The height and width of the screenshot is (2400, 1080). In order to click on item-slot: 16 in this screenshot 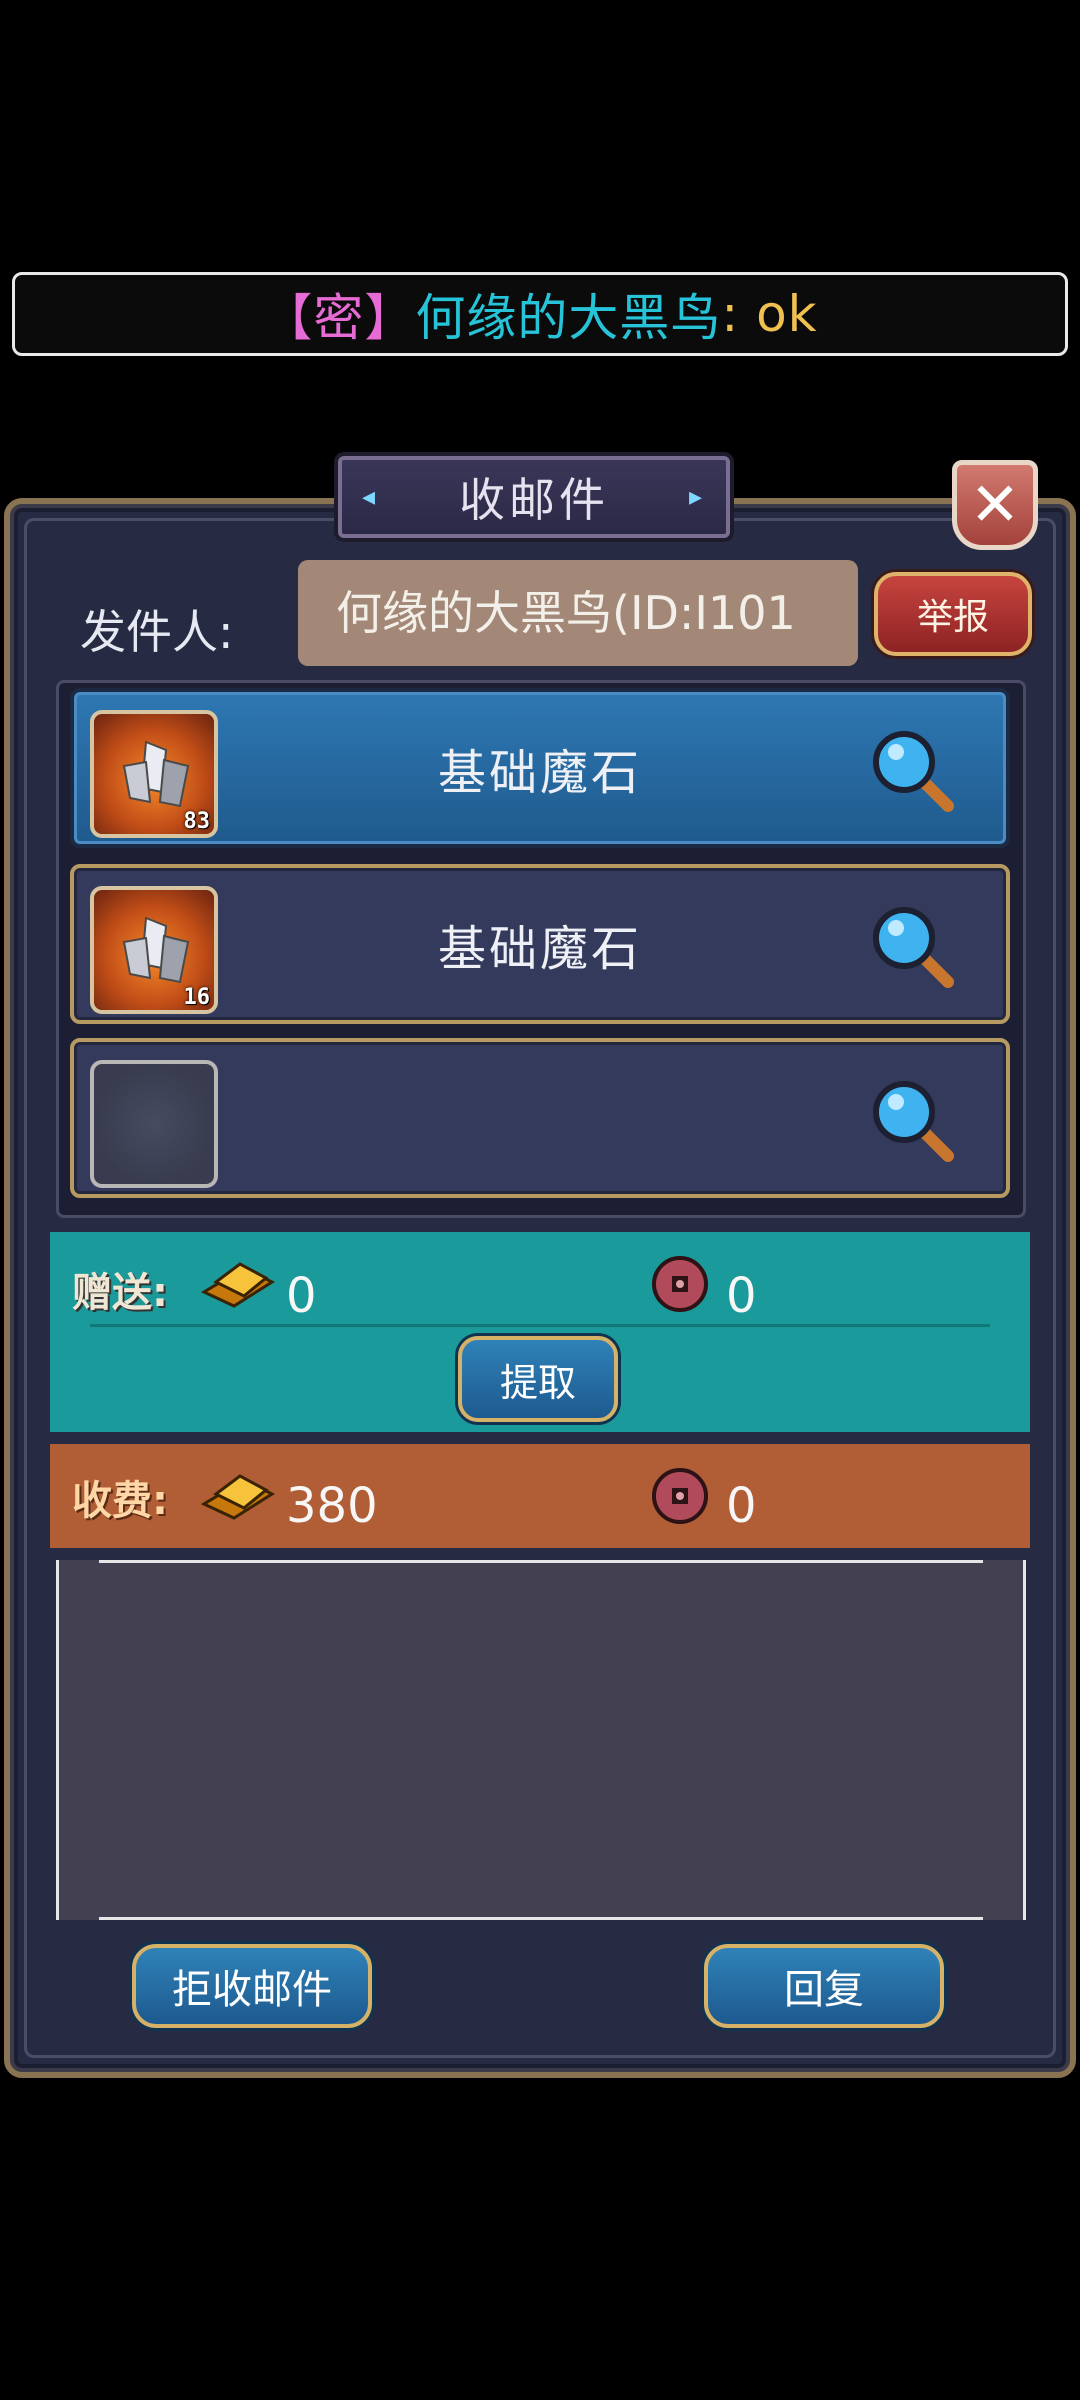, I will do `click(154, 950)`.